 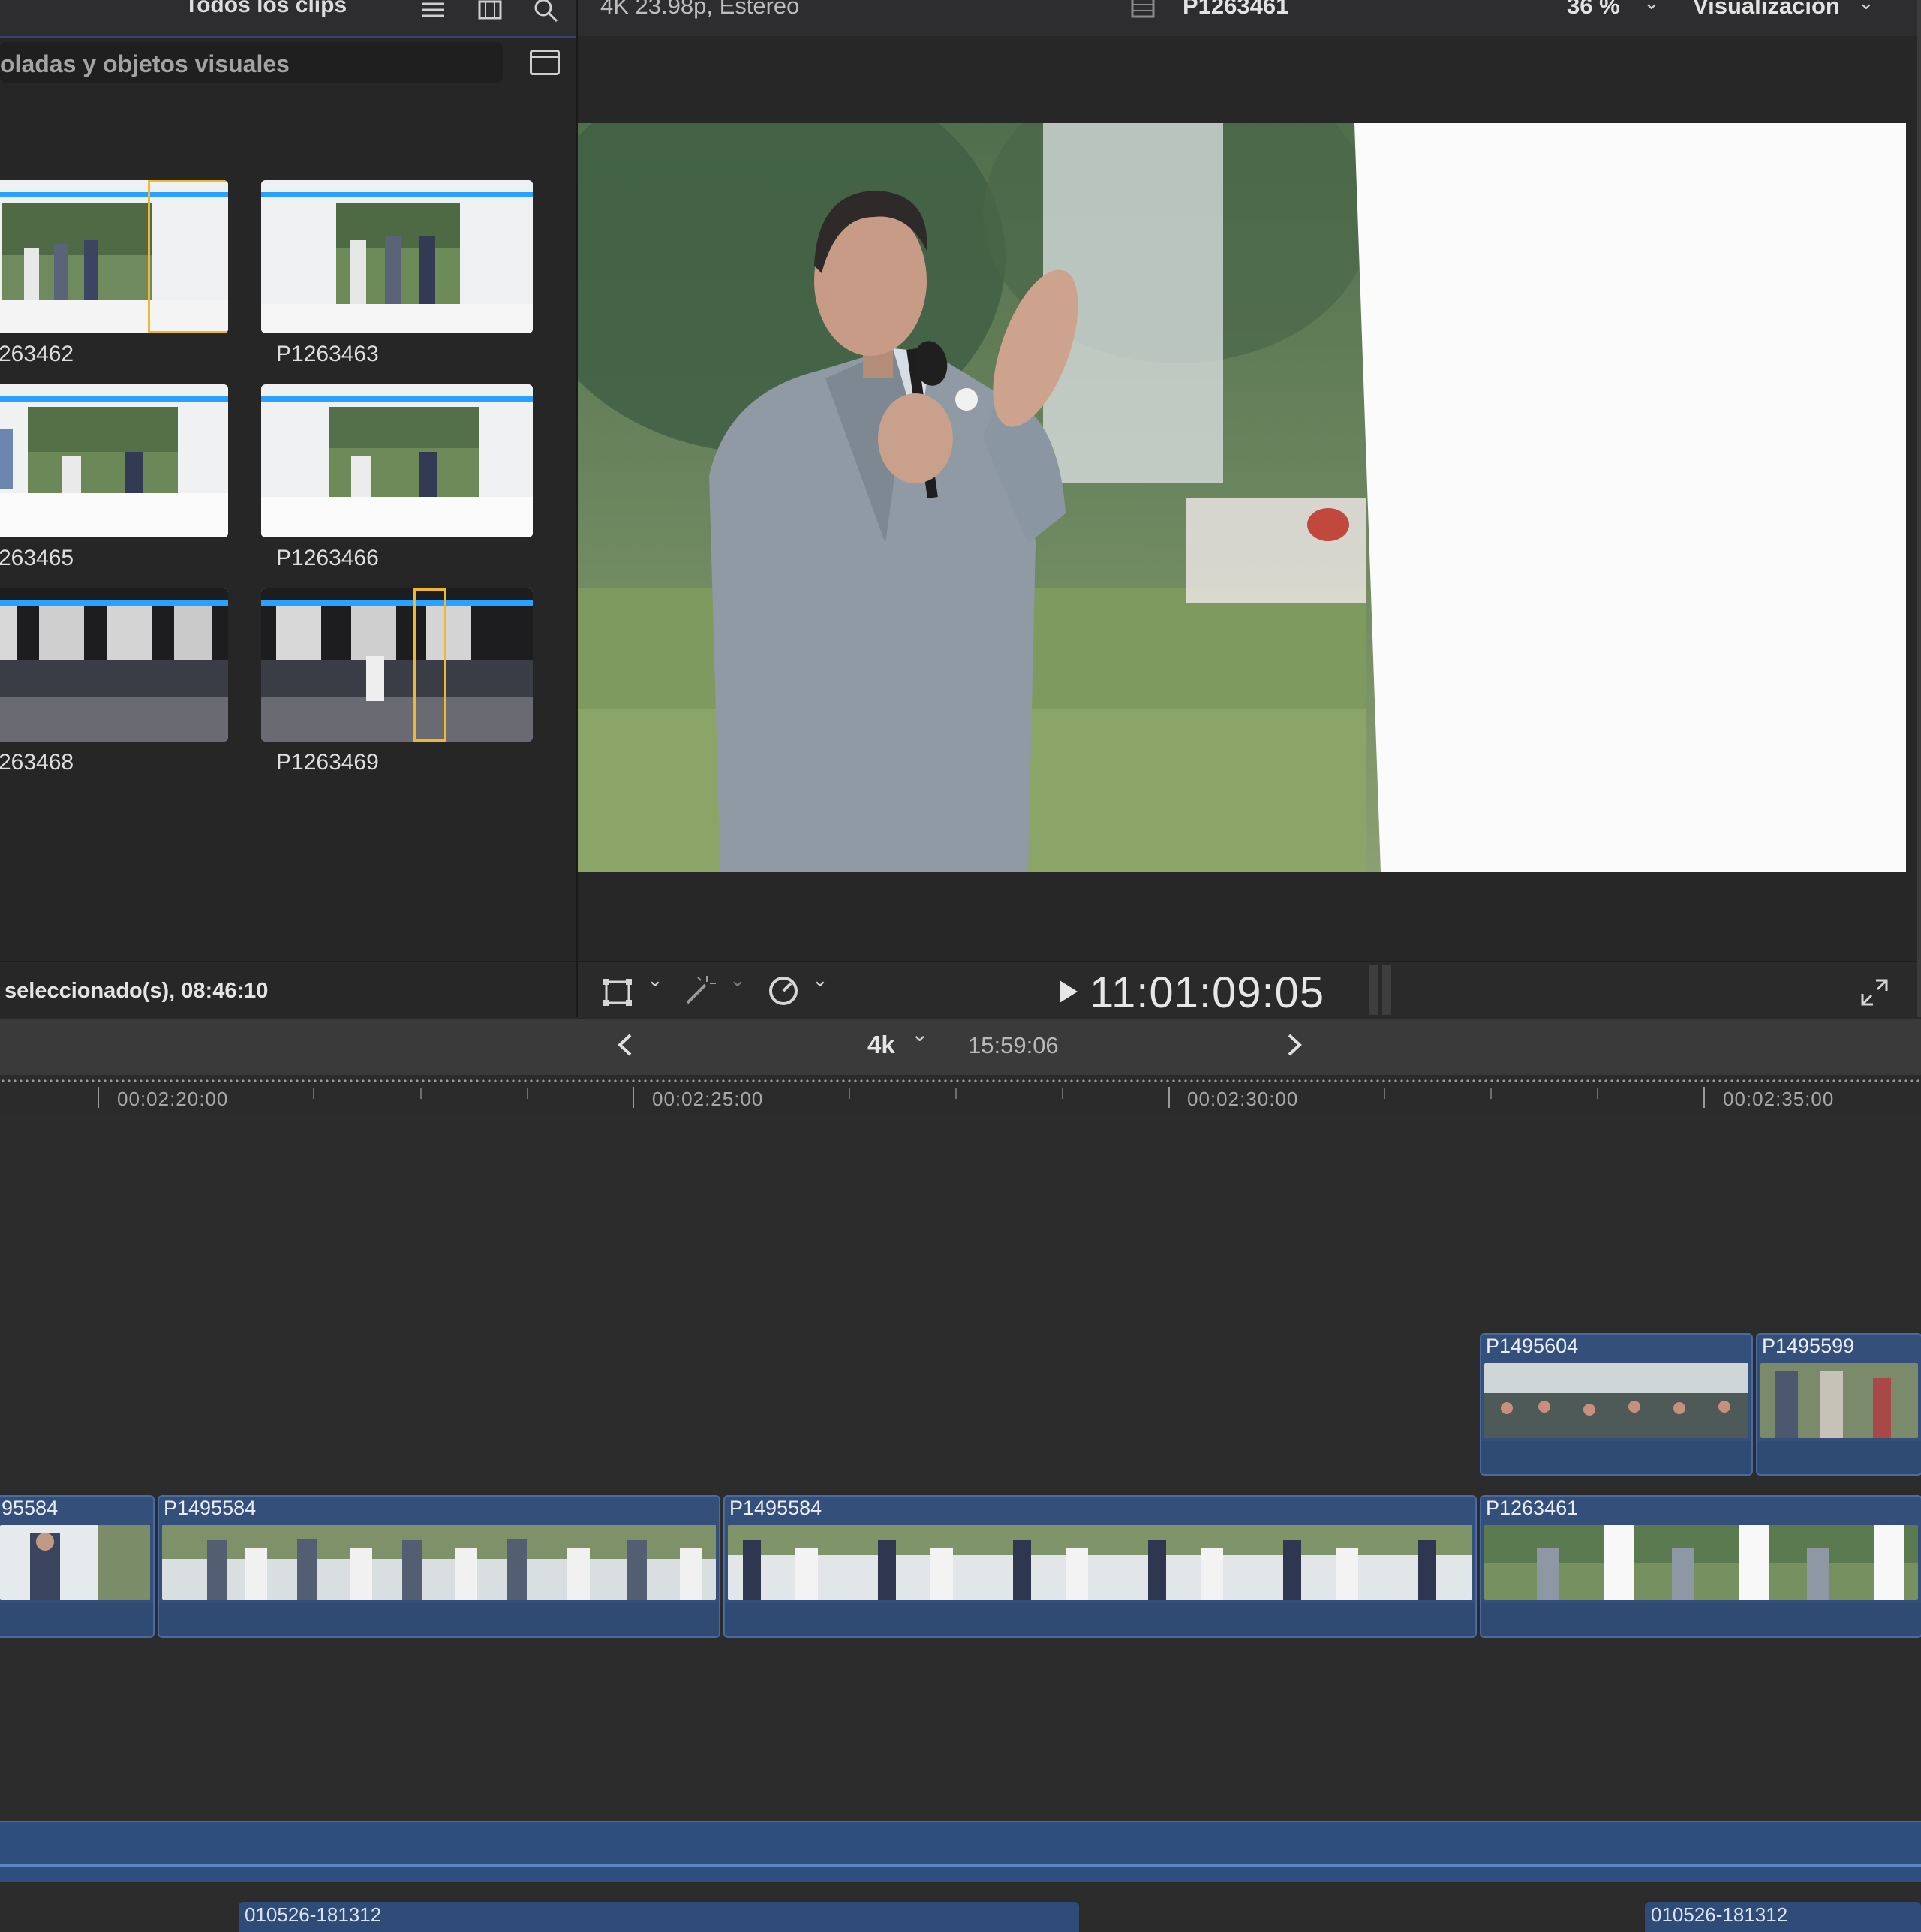 I want to click on thumbnail-label: P1263466, so click(x=327, y=558).